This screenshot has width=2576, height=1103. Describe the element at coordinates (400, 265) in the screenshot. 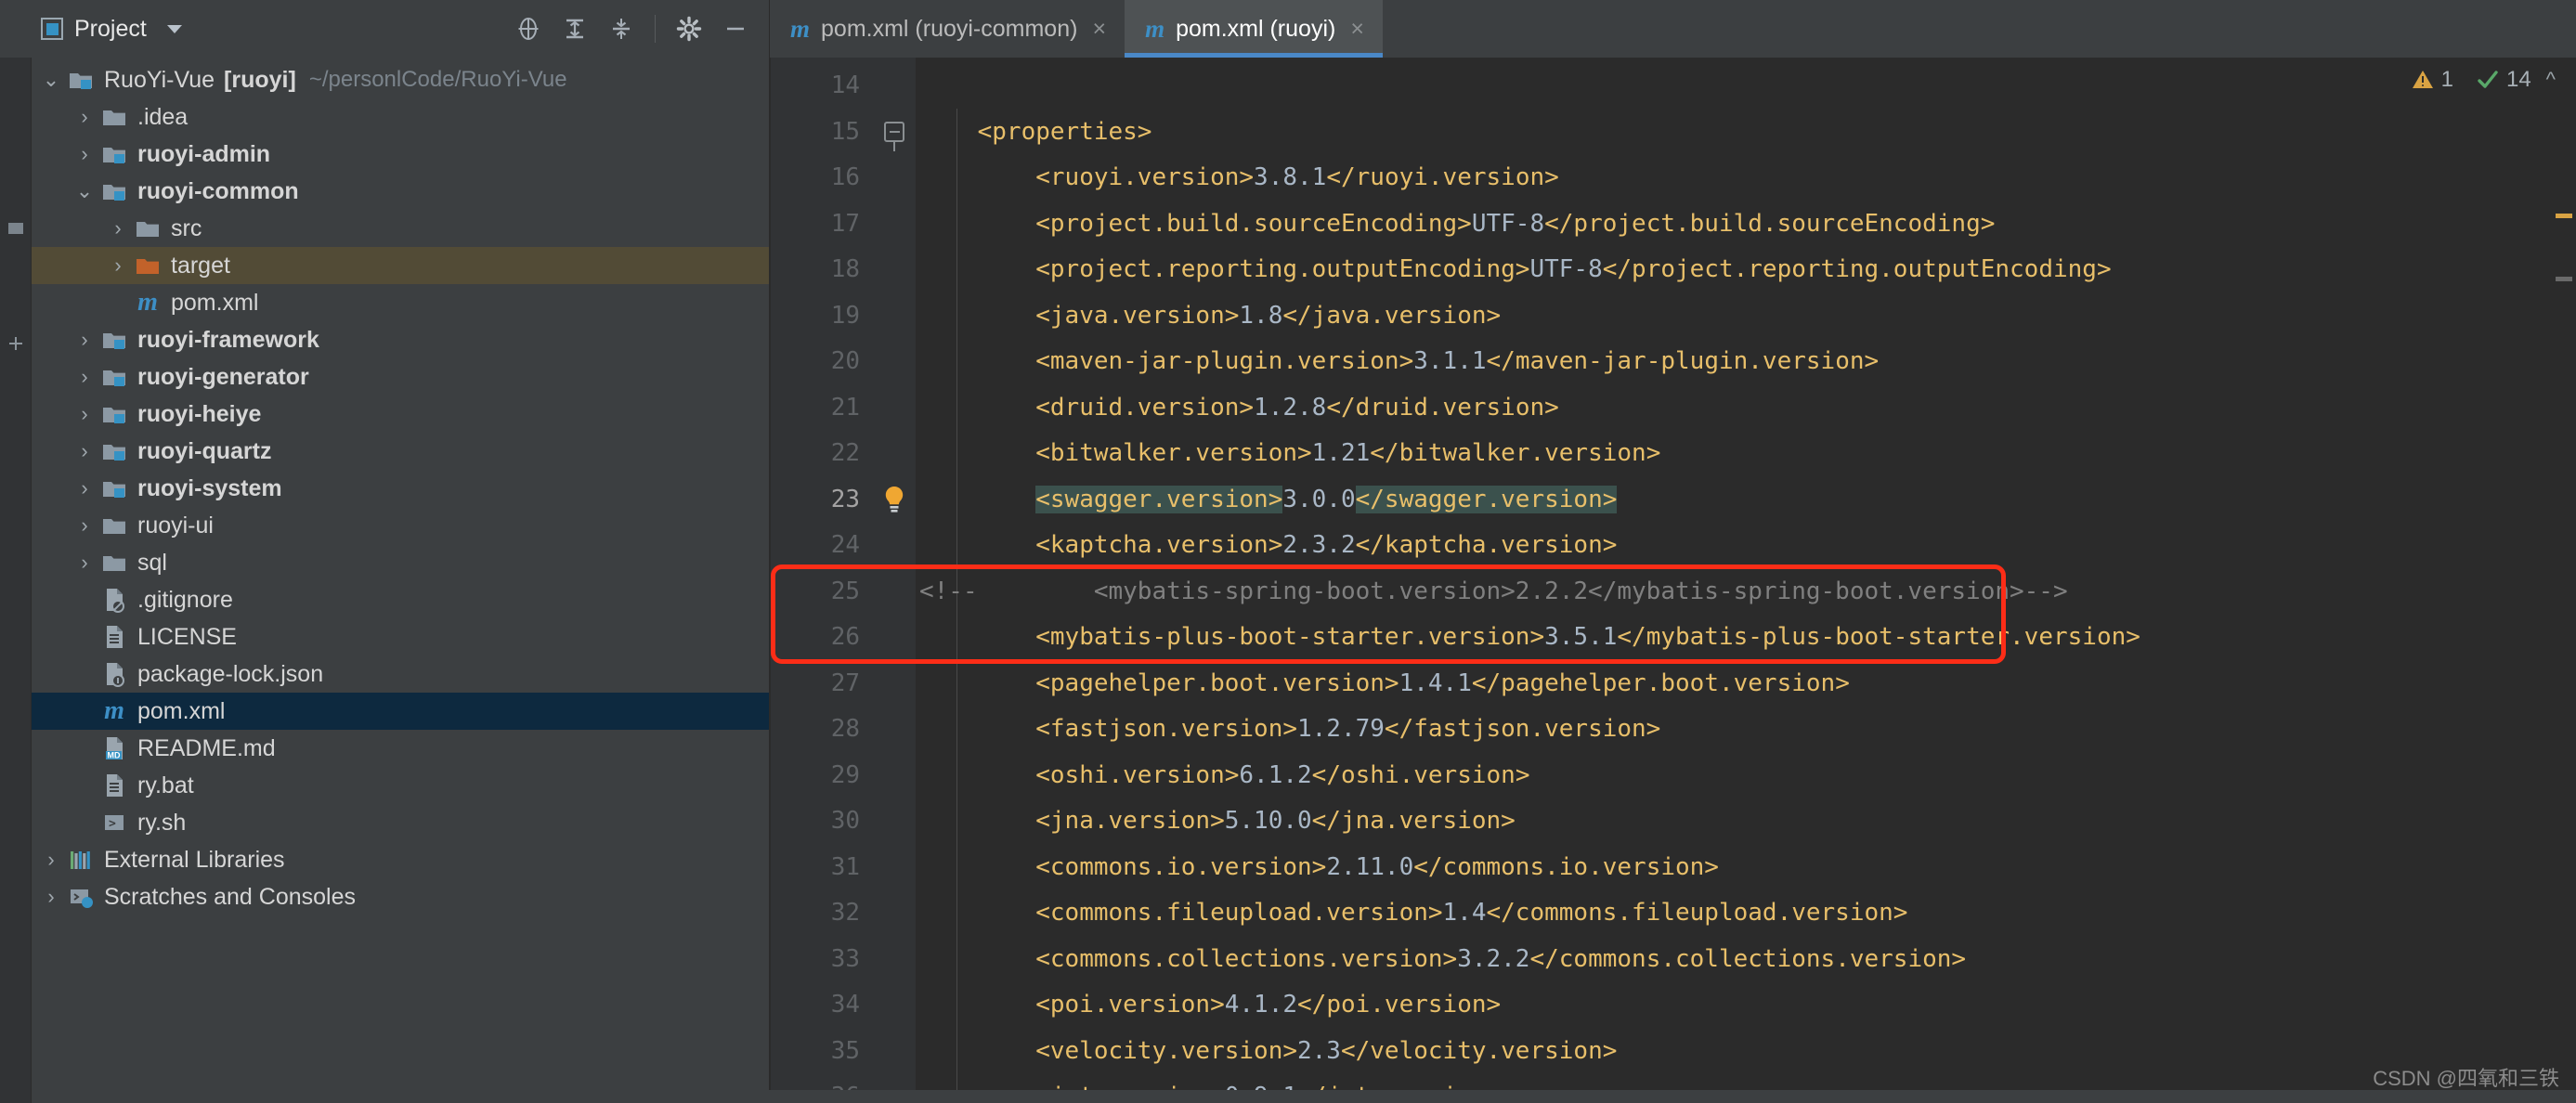

I see `tree-row-target: › target` at that location.